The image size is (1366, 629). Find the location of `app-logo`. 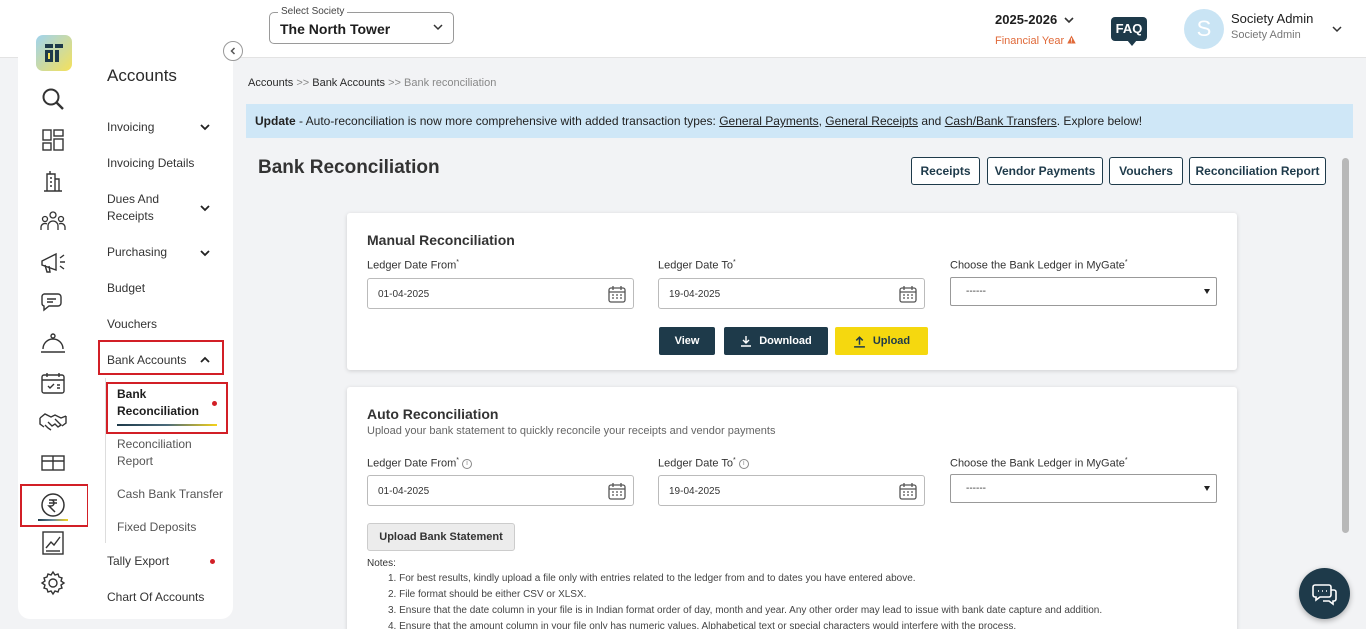

app-logo is located at coordinates (54, 53).